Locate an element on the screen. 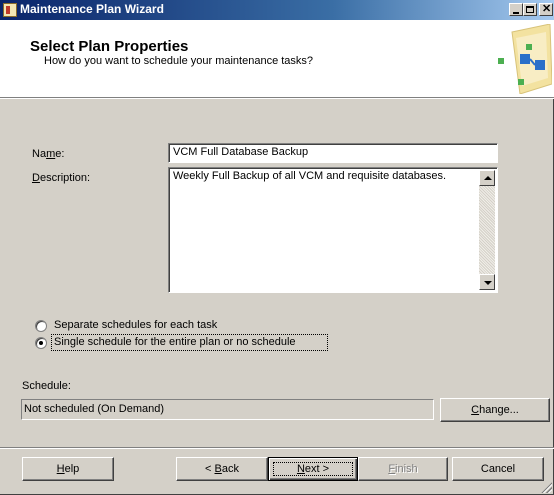  radio-separate-label: Separate schedules for each task is located at coordinates (135, 325).